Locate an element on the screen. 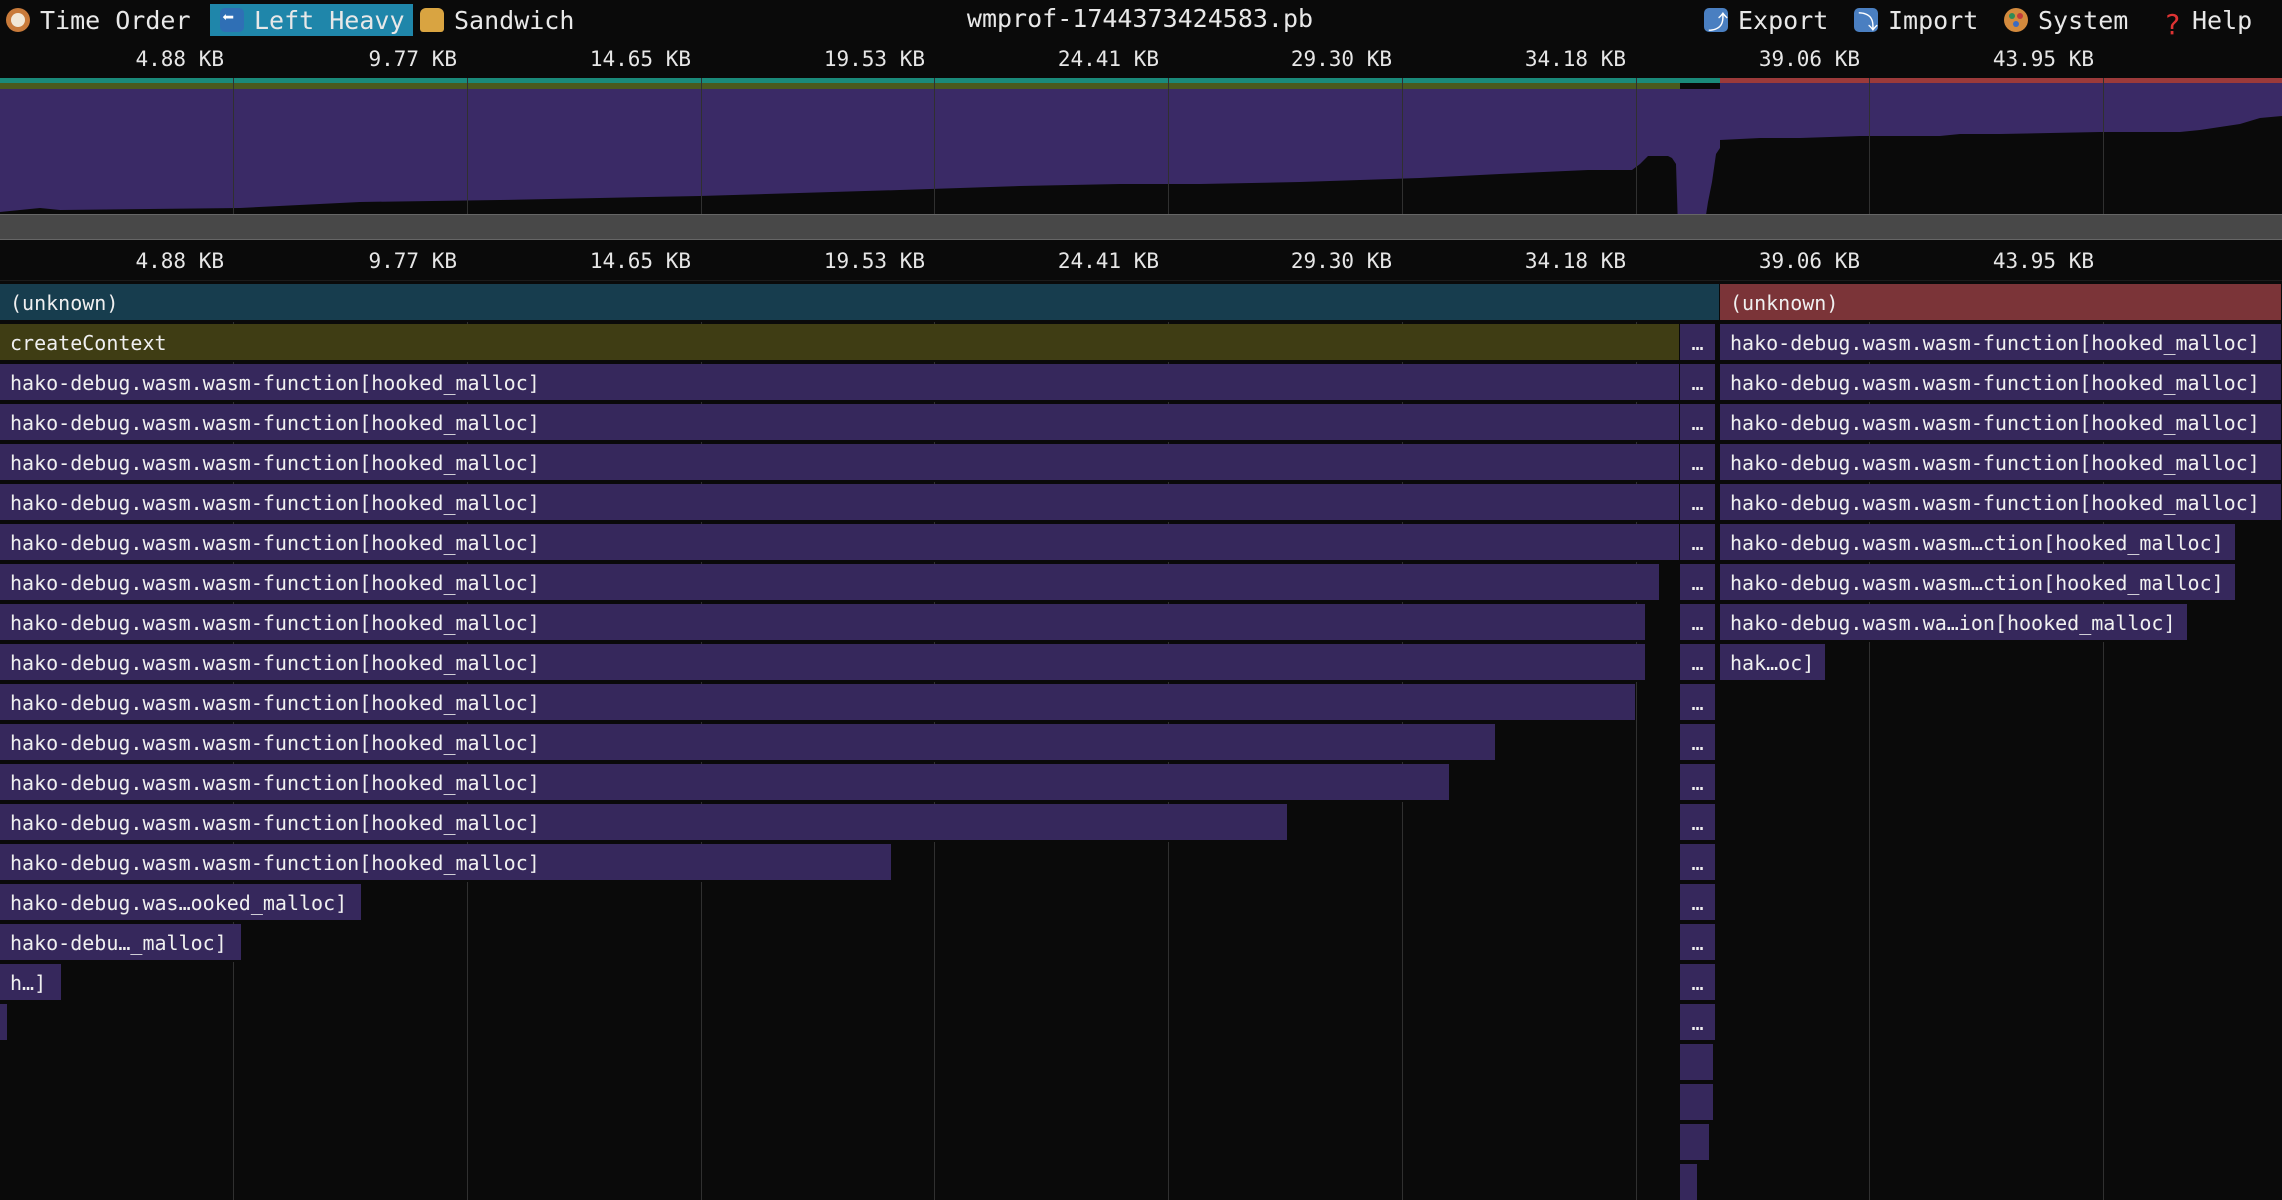  system-label: System is located at coordinates (2083, 20).